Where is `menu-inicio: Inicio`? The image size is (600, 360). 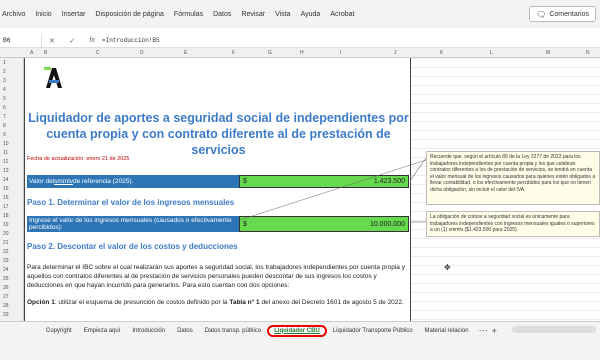 menu-inicio: Inicio is located at coordinates (43, 14).